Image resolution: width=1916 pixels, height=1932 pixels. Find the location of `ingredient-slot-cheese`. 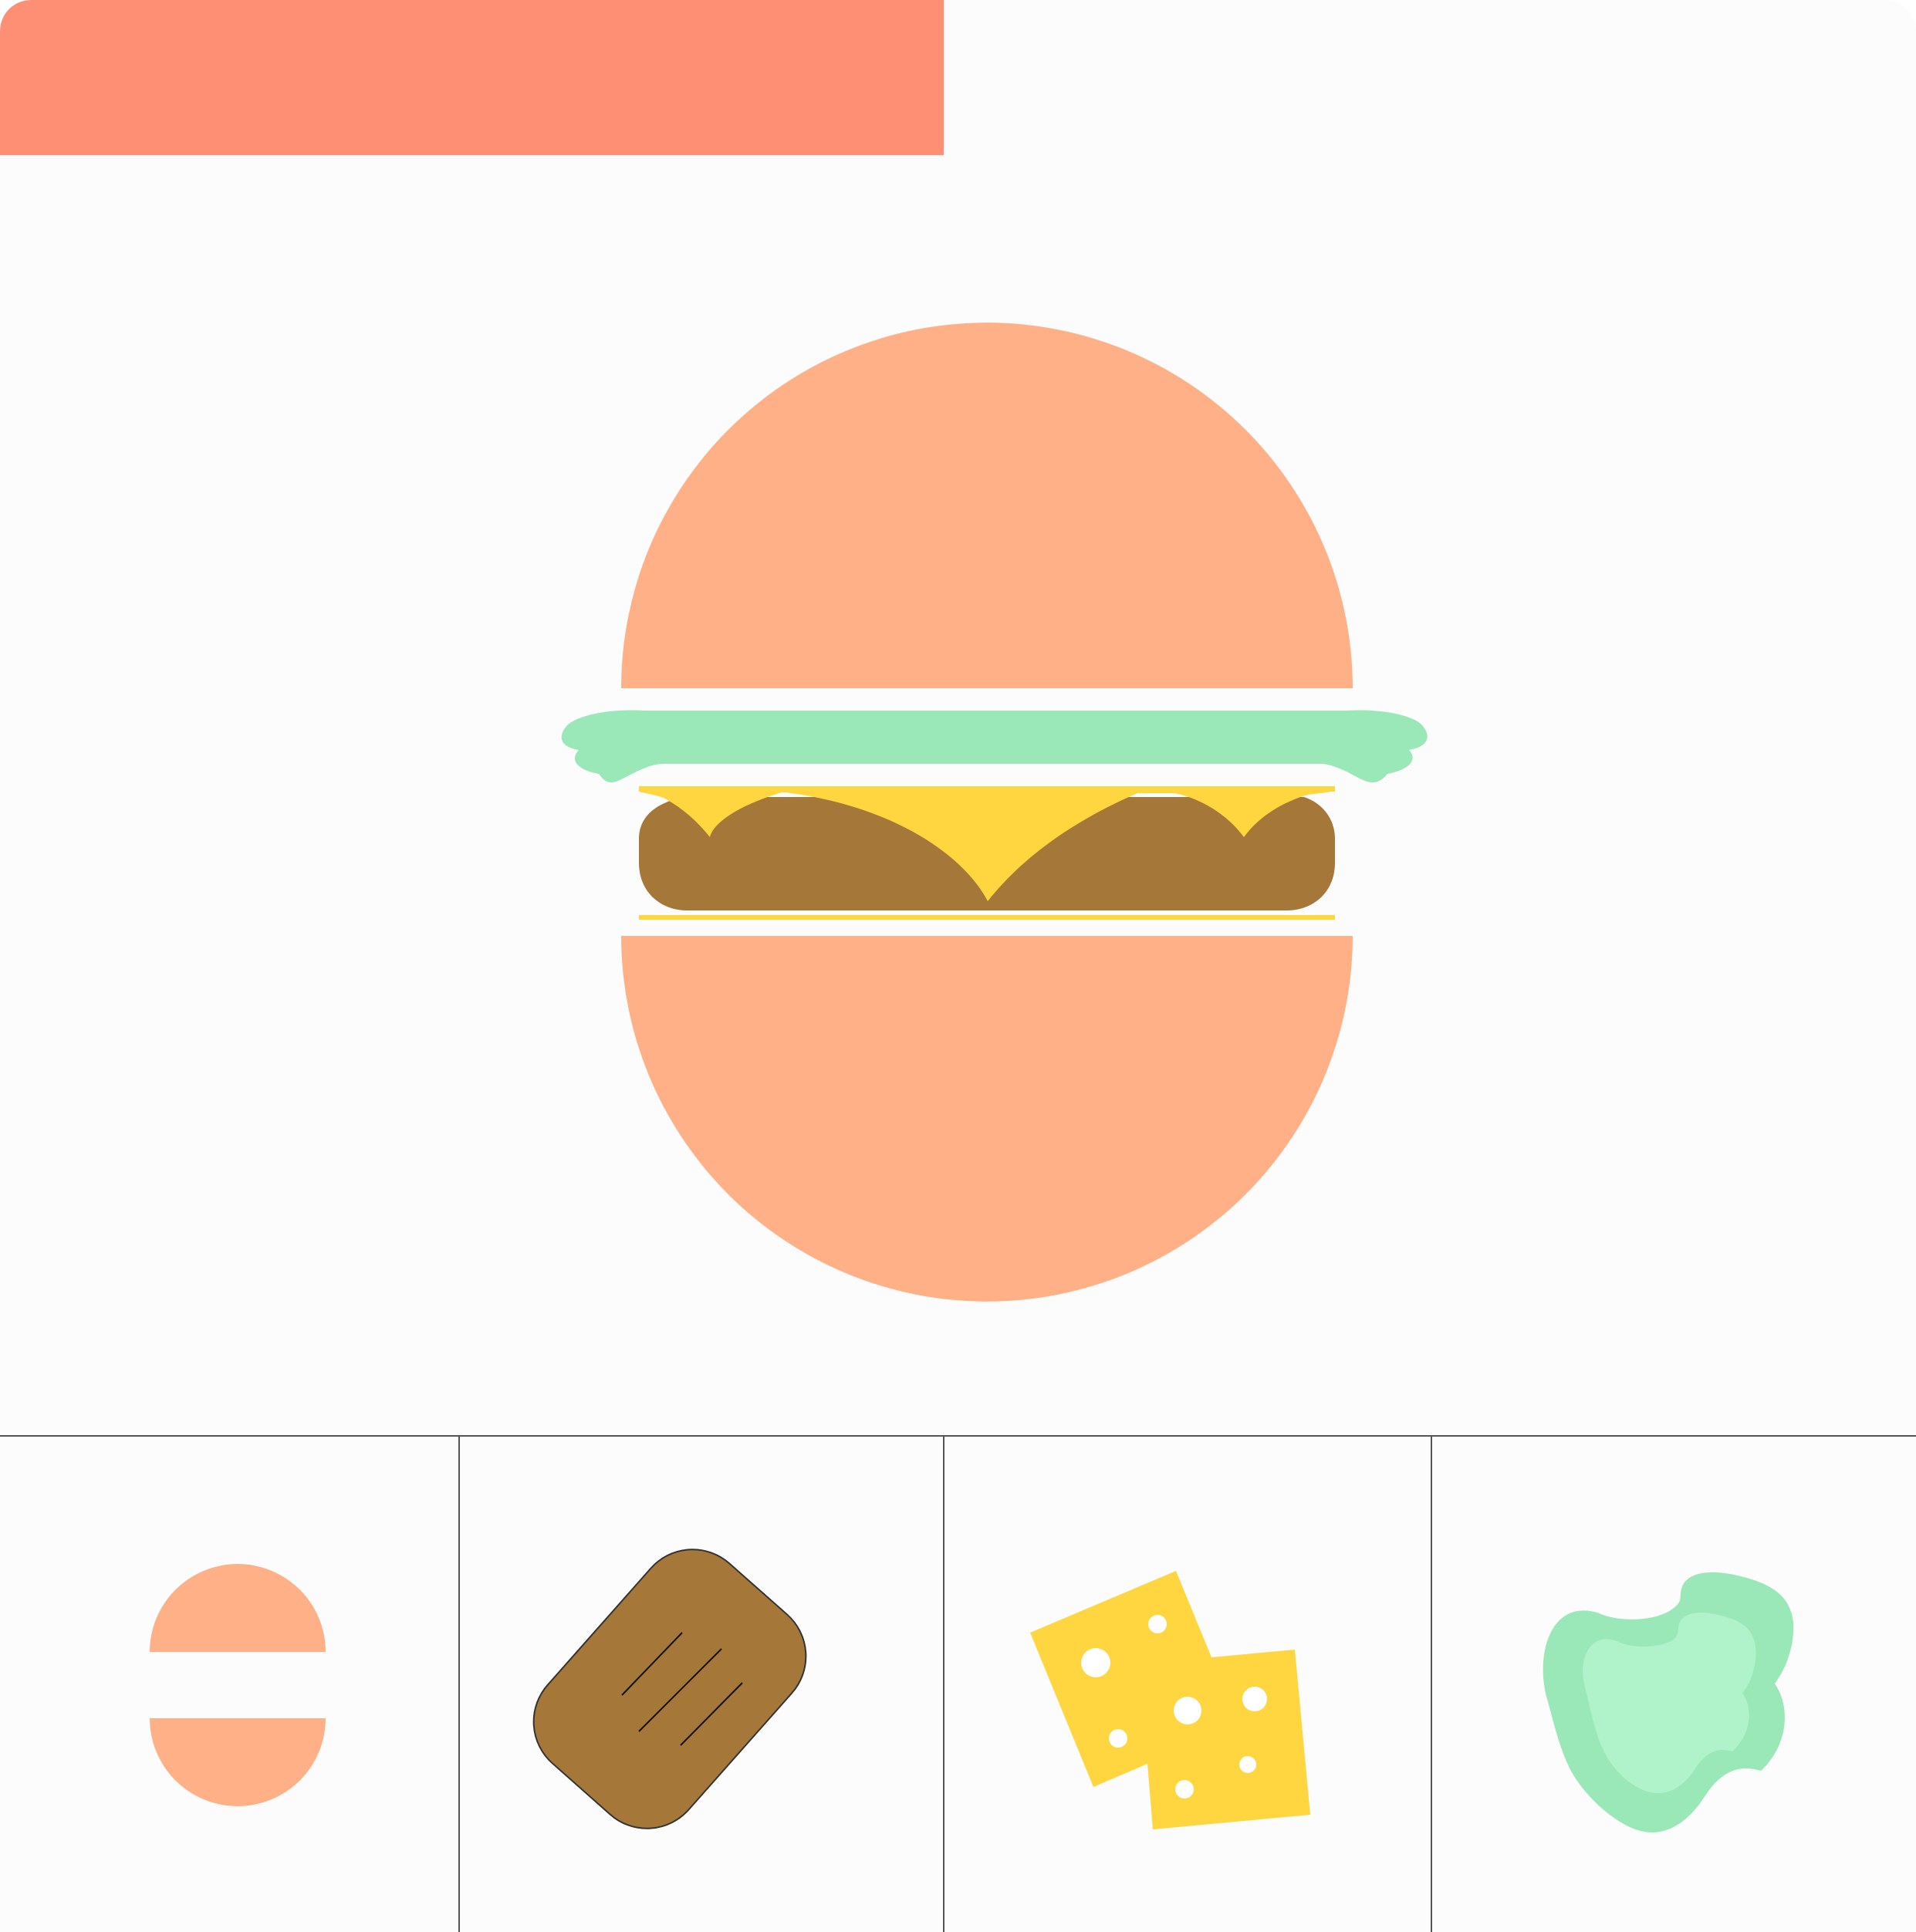

ingredient-slot-cheese is located at coordinates (1188, 1685).